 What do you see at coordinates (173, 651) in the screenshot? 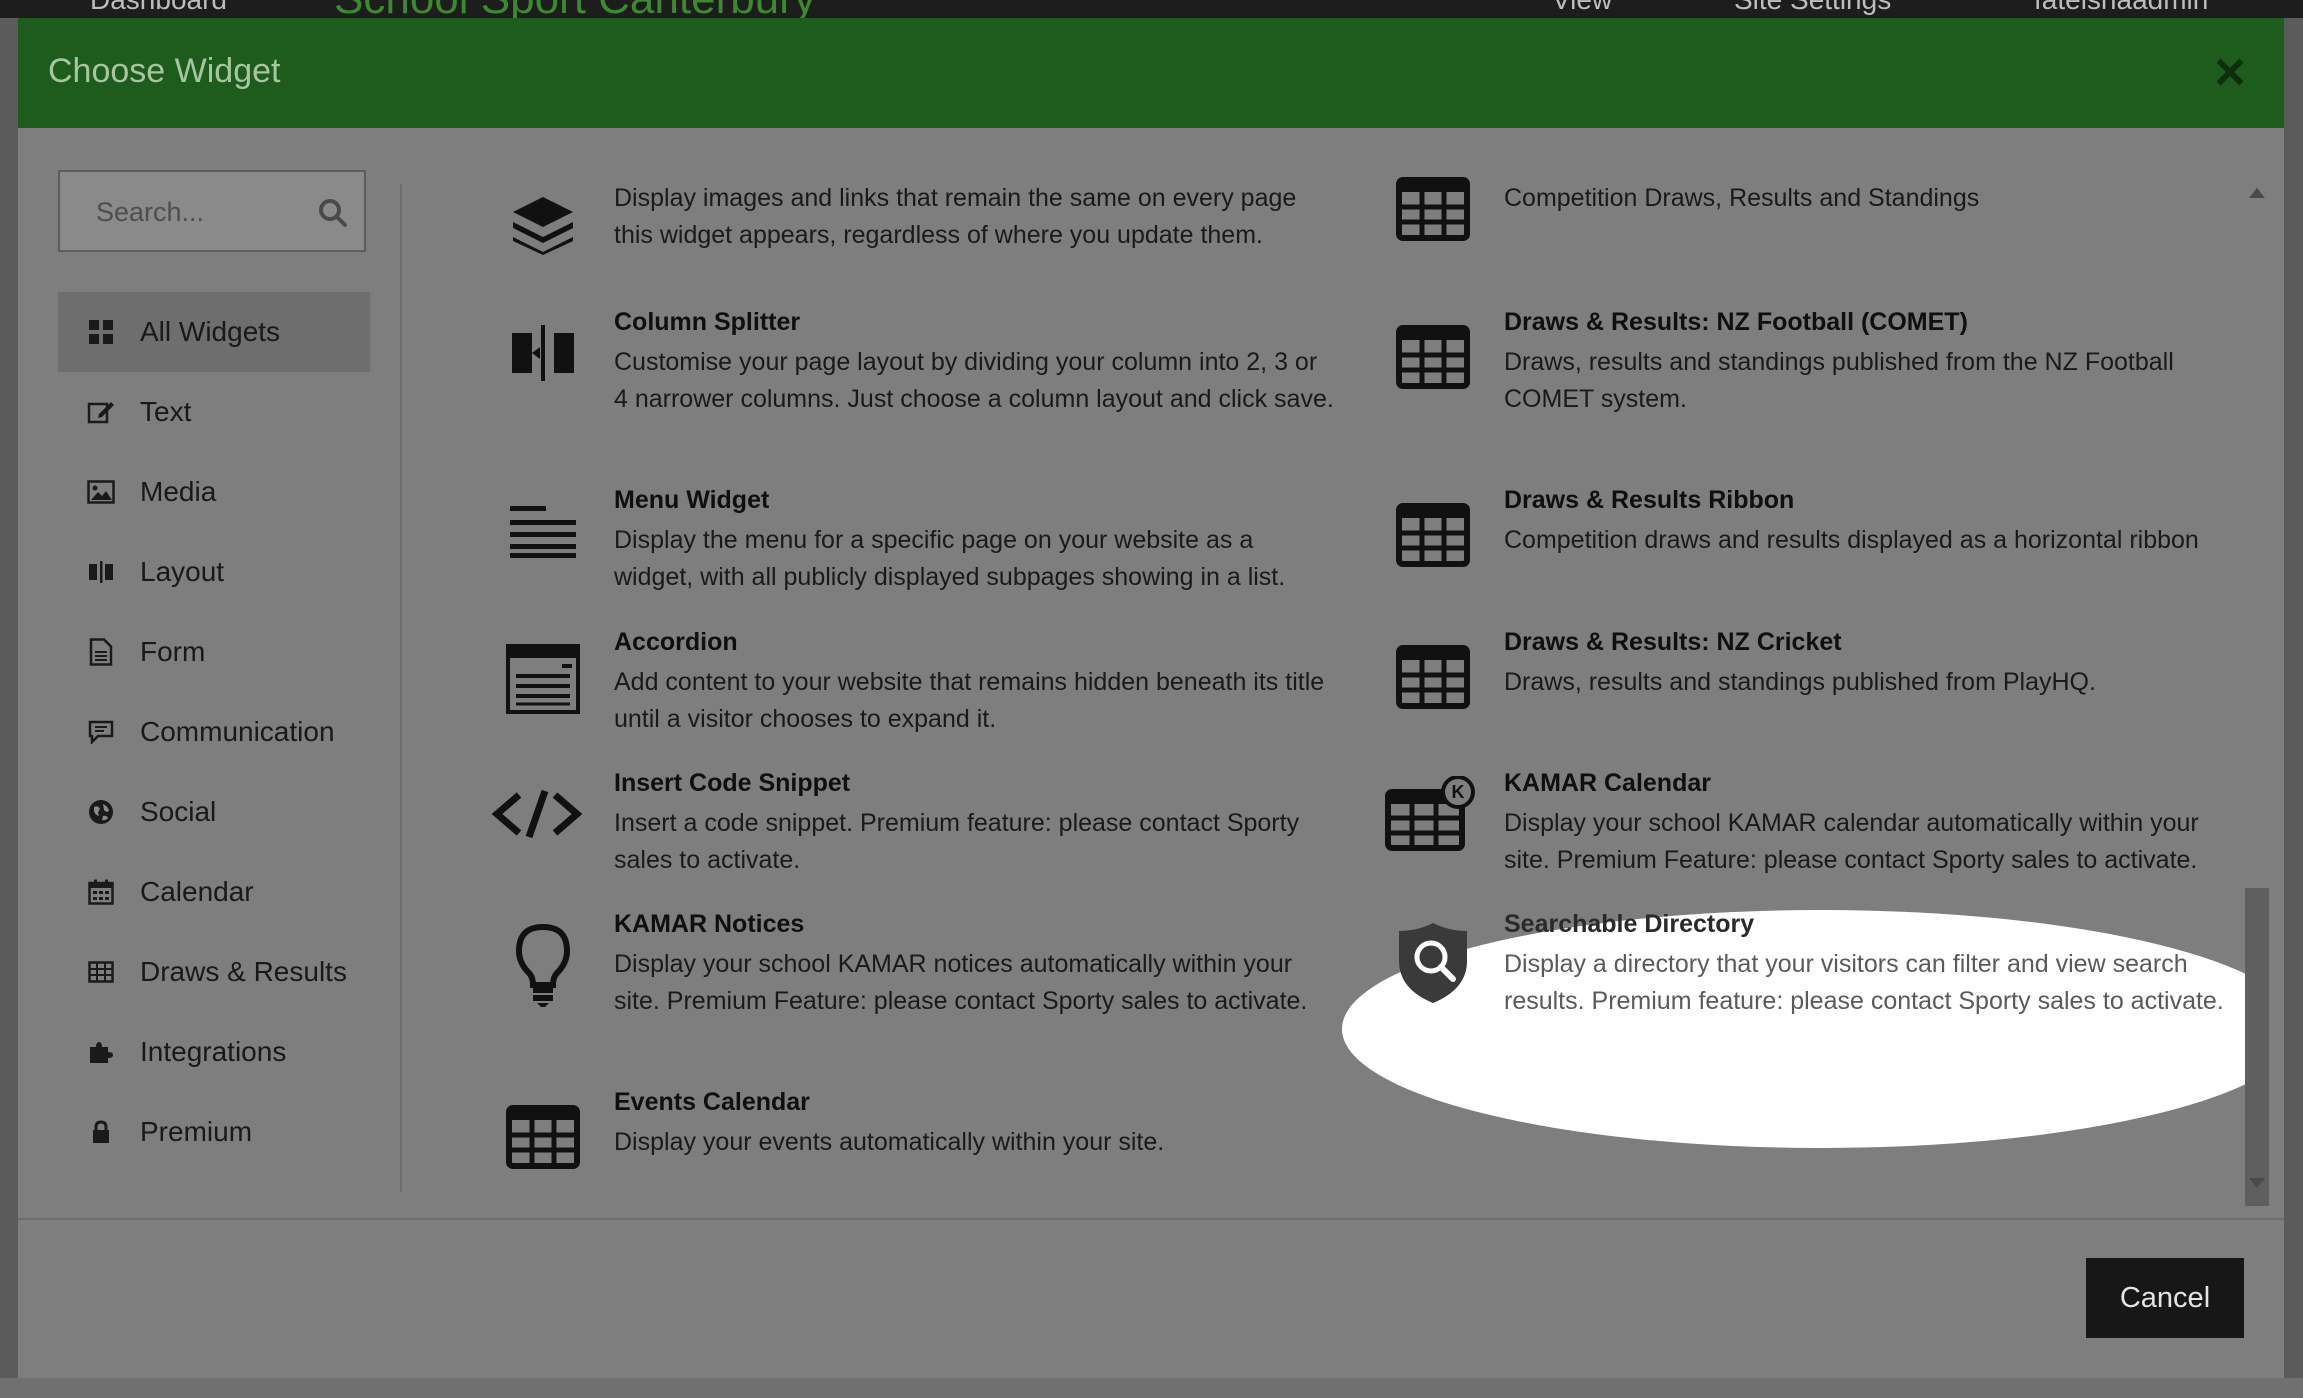
I see `sidebar-item-label: Form` at bounding box center [173, 651].